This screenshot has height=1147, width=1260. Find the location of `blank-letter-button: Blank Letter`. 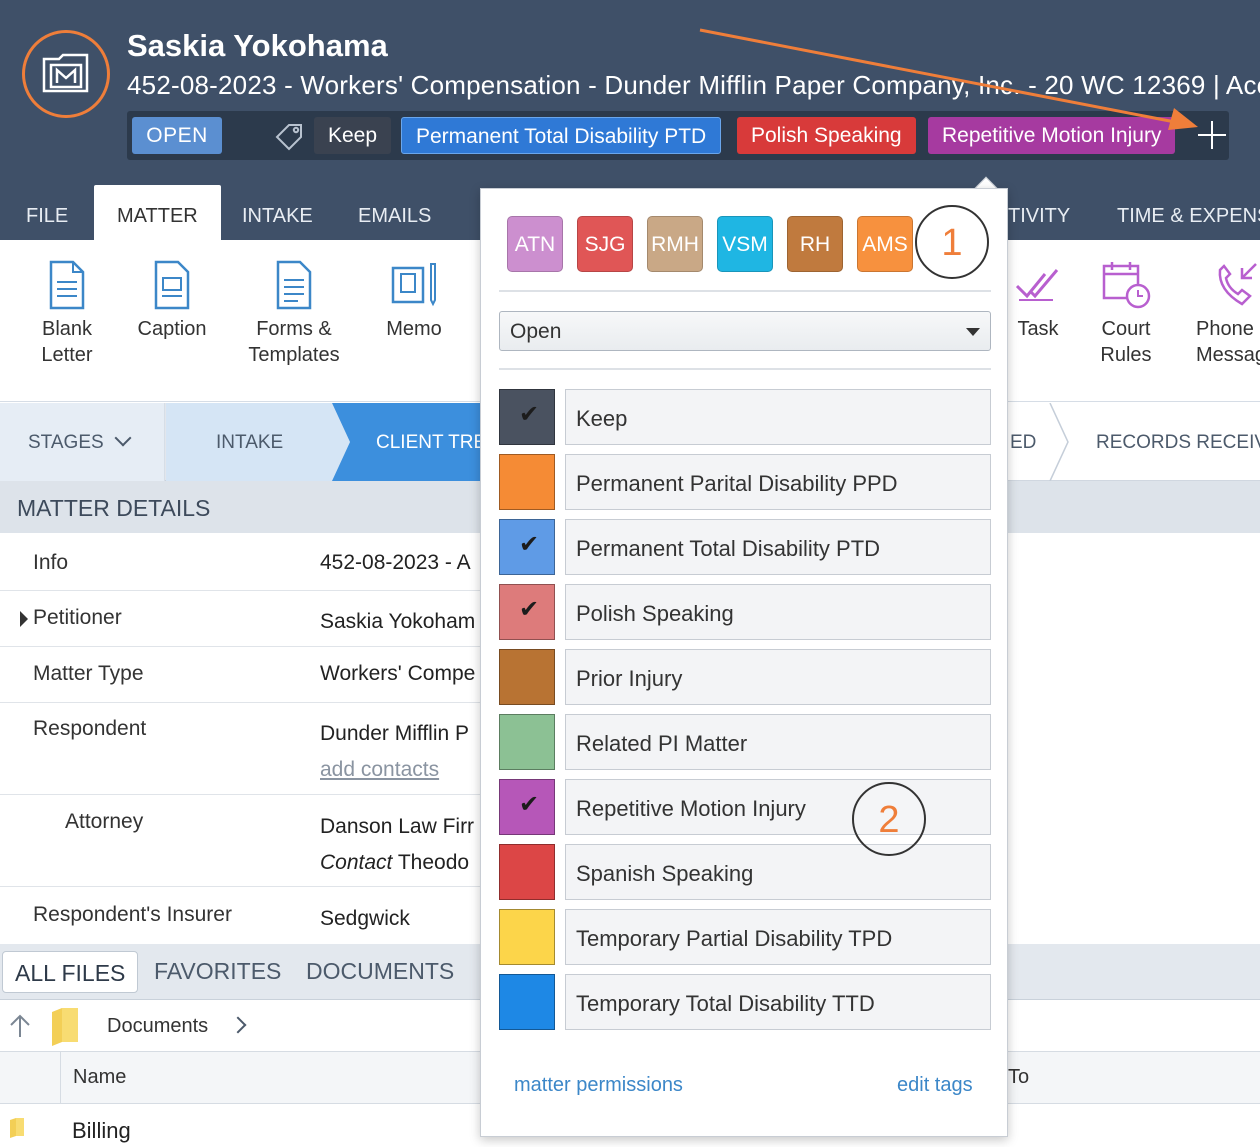

blank-letter-button: Blank Letter is located at coordinates (67, 314).